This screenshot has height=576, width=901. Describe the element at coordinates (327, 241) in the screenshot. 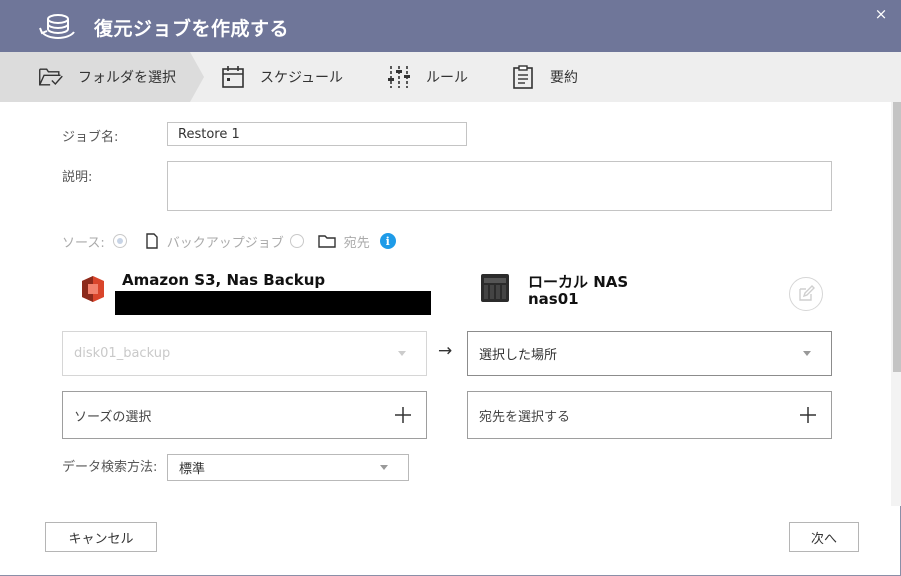

I see `folder-icon` at that location.